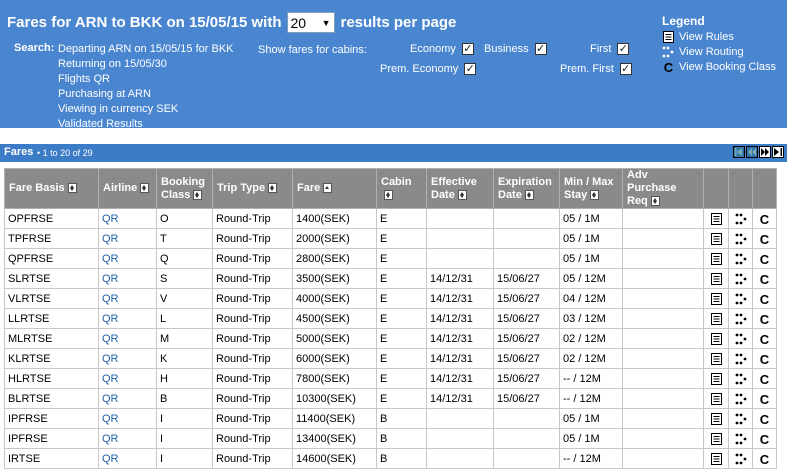  What do you see at coordinates (739, 152) in the screenshot?
I see `first-page-button` at bounding box center [739, 152].